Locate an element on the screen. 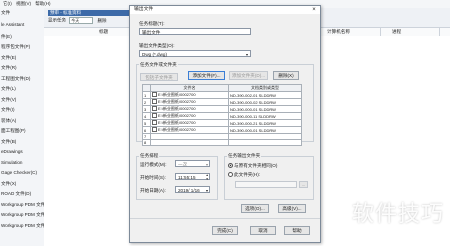 This screenshot has width=450, height=246. output-type-select: Dwg (*.dwg) ▾ is located at coordinates (195, 53).